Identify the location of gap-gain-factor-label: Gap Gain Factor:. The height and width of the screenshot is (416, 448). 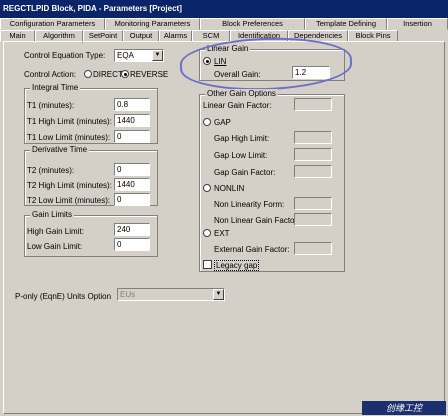
(245, 172).